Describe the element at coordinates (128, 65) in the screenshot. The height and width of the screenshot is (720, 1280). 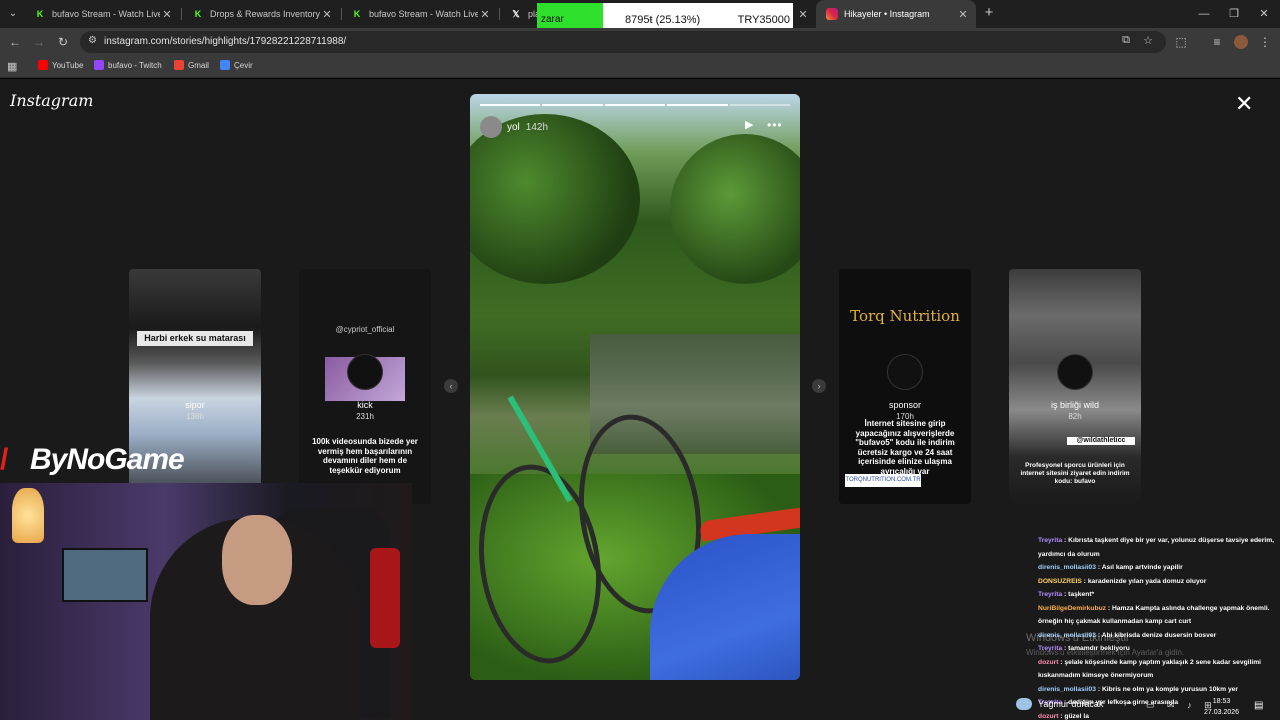
I see `bookmark-twitch: bufavo - Twitch` at that location.